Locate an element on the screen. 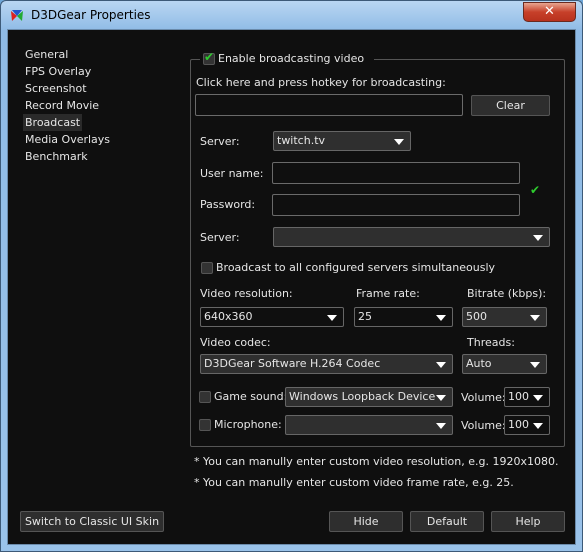  close-button: ✕ is located at coordinates (549, 12).